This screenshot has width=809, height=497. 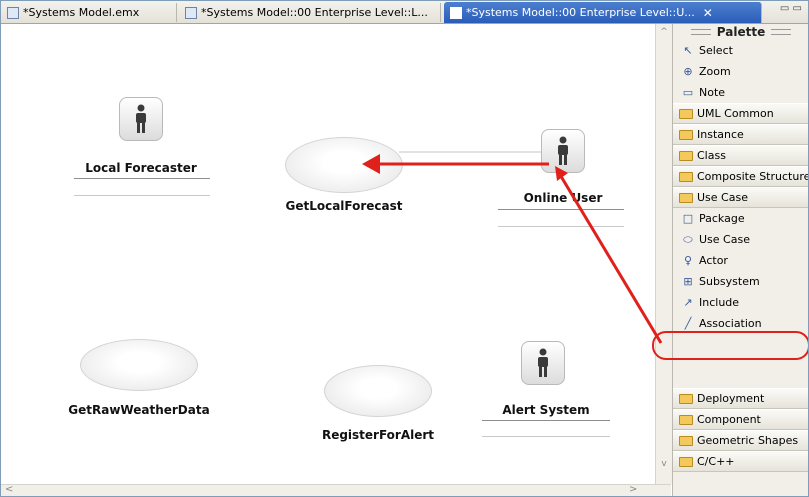 I want to click on palette-tool-association: ╱ Association, so click(x=740, y=323).